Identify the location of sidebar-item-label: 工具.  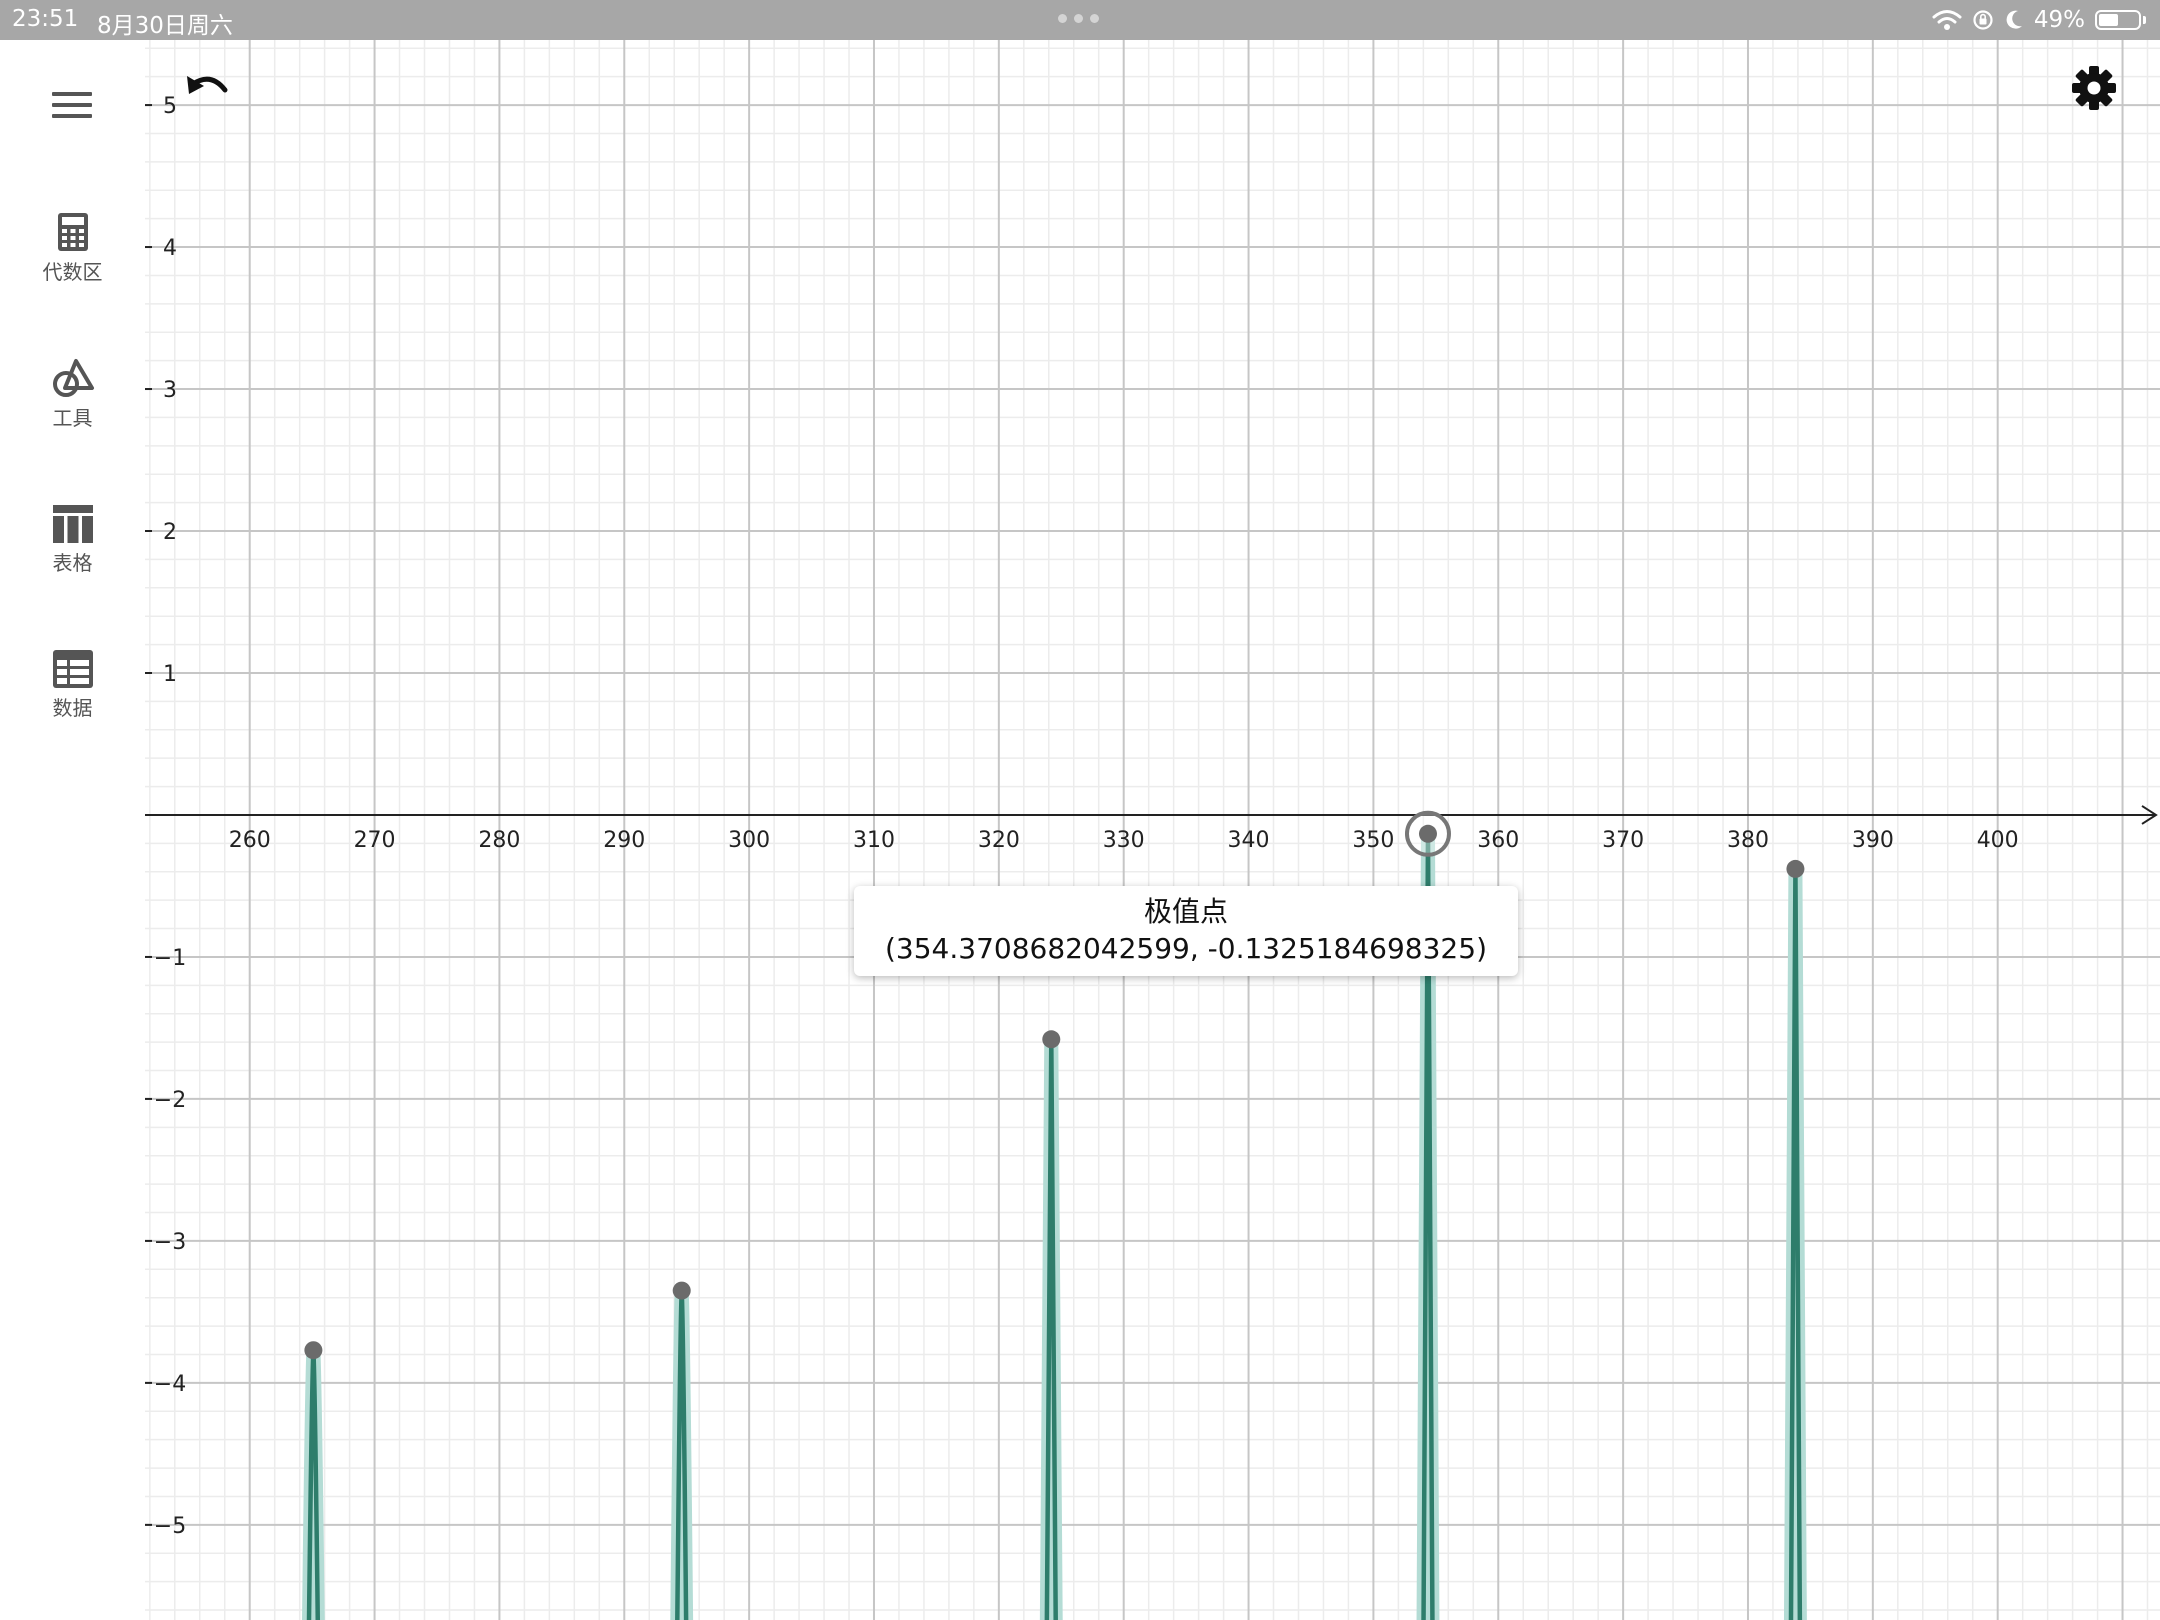
(72, 418).